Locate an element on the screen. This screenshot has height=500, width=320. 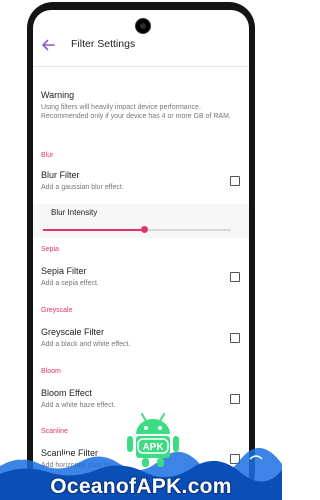
category-sepia: Sepia is located at coordinates (50, 249).